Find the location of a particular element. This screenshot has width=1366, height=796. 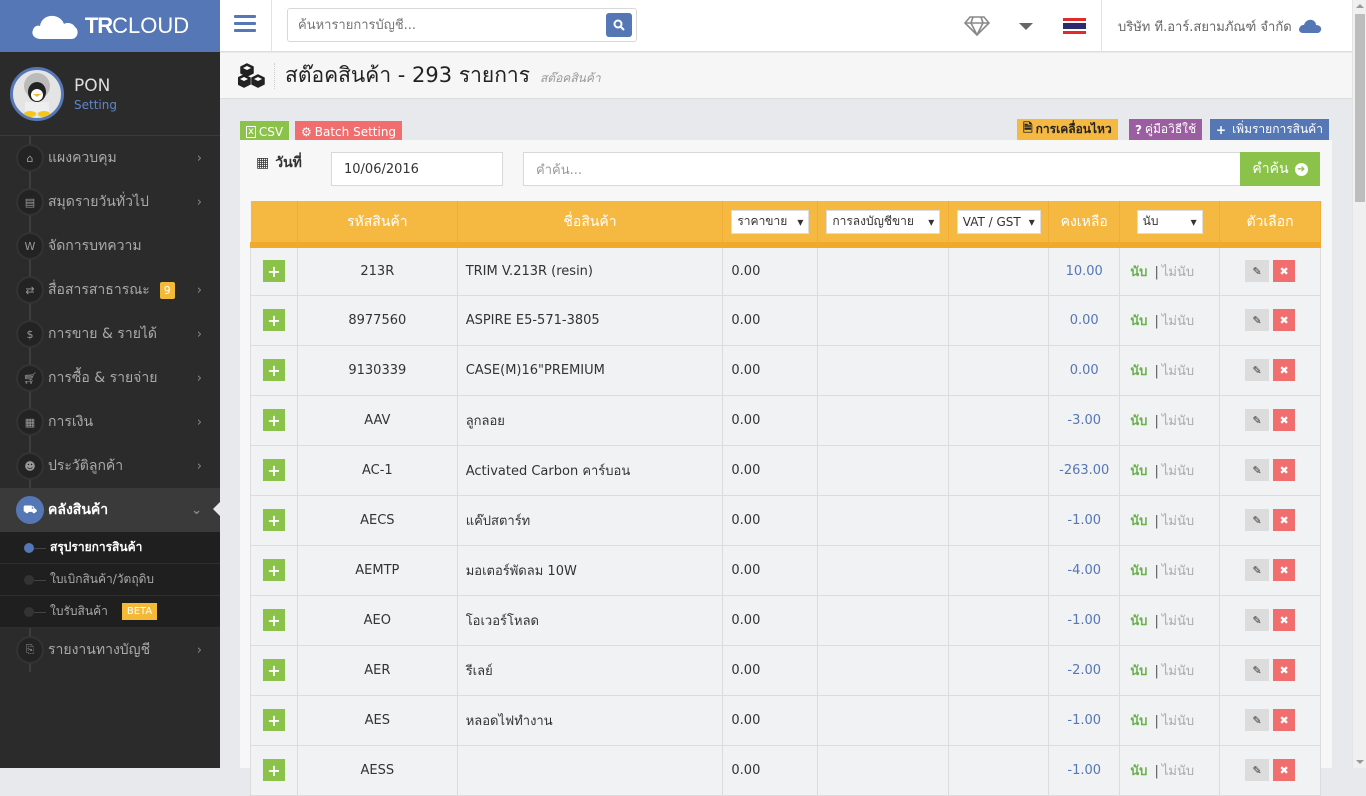

page-scrollbar is located at coordinates (1359, 384).